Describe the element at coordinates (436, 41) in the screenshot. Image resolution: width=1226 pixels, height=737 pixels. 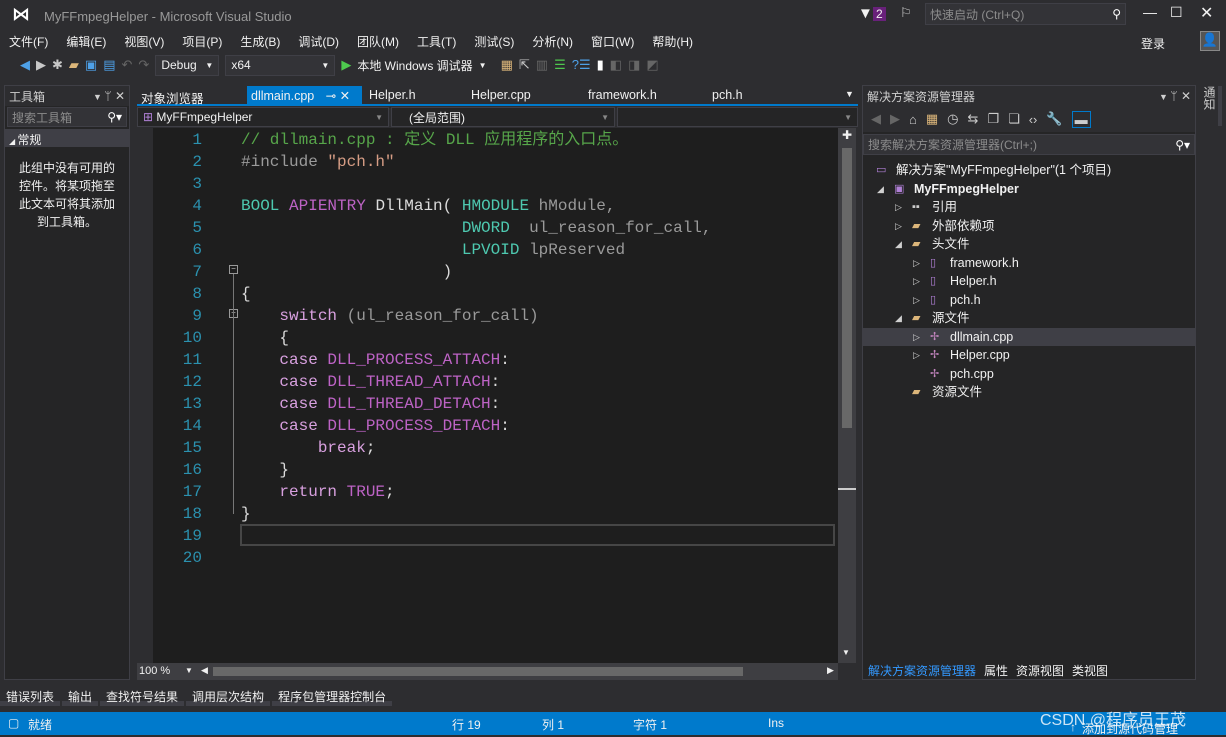
I see `menu-item: 工具(T)` at that location.